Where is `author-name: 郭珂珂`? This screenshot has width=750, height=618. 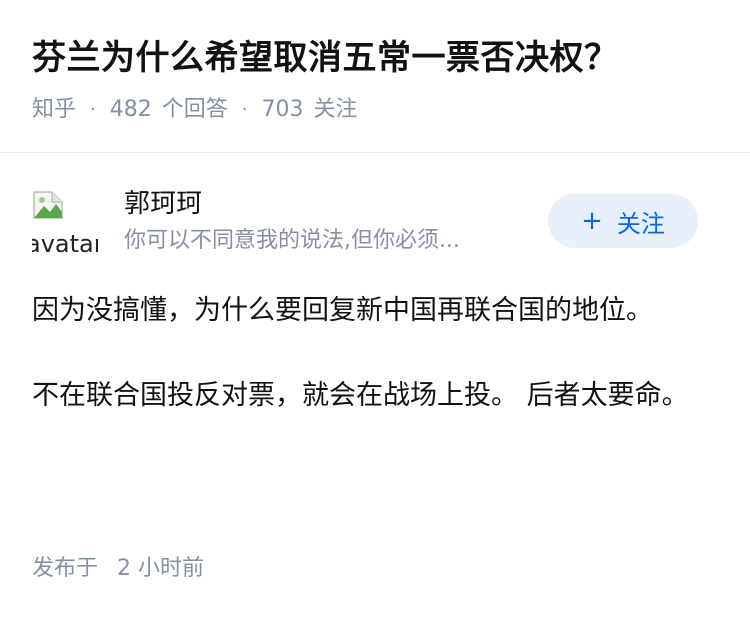 author-name: 郭珂珂 is located at coordinates (329, 204).